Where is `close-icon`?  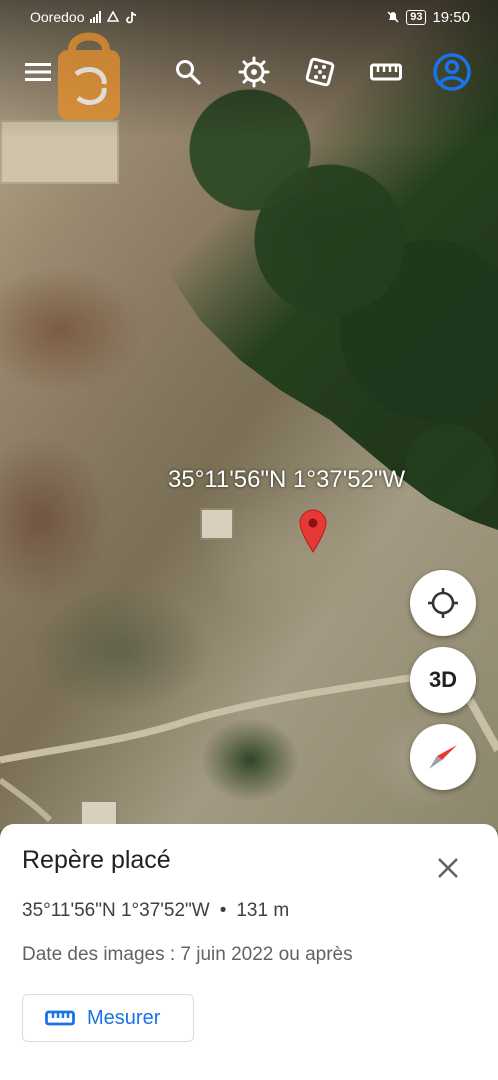
close-icon is located at coordinates (448, 868).